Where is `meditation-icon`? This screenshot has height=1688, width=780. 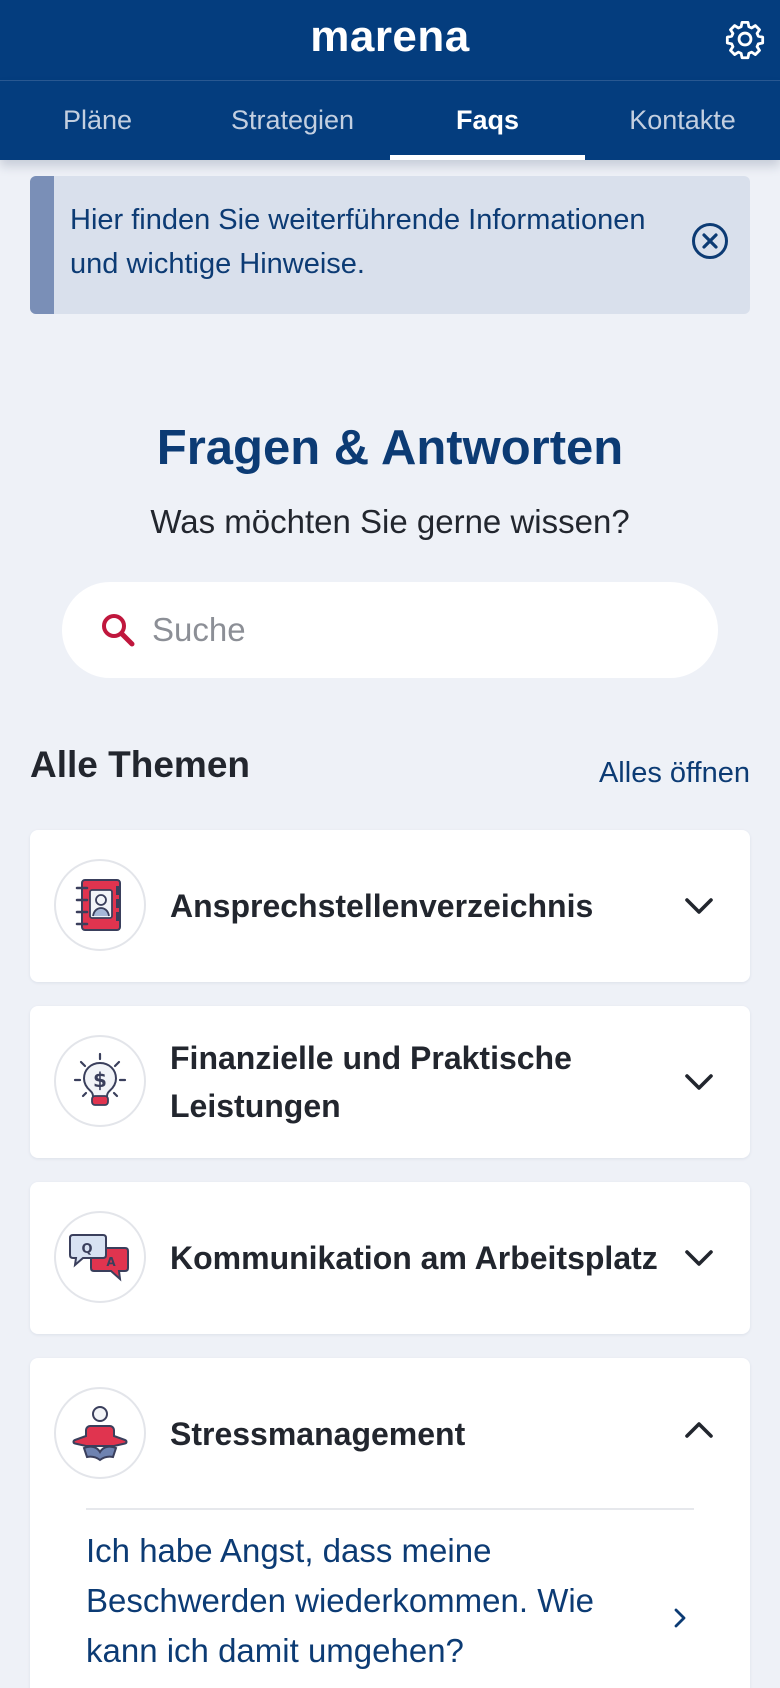
meditation-icon is located at coordinates (100, 1434).